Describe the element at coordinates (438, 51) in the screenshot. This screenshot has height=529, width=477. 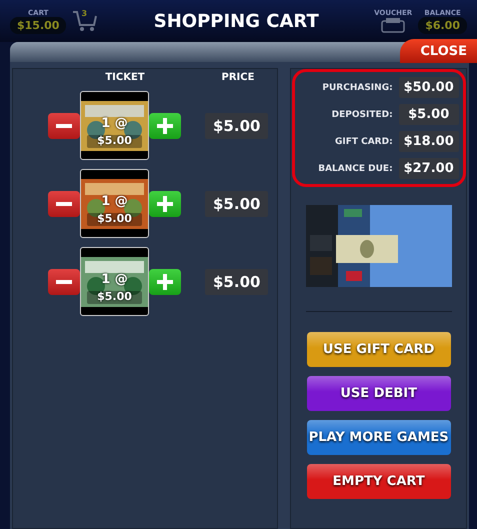
I see `close-button: CLOSE` at that location.